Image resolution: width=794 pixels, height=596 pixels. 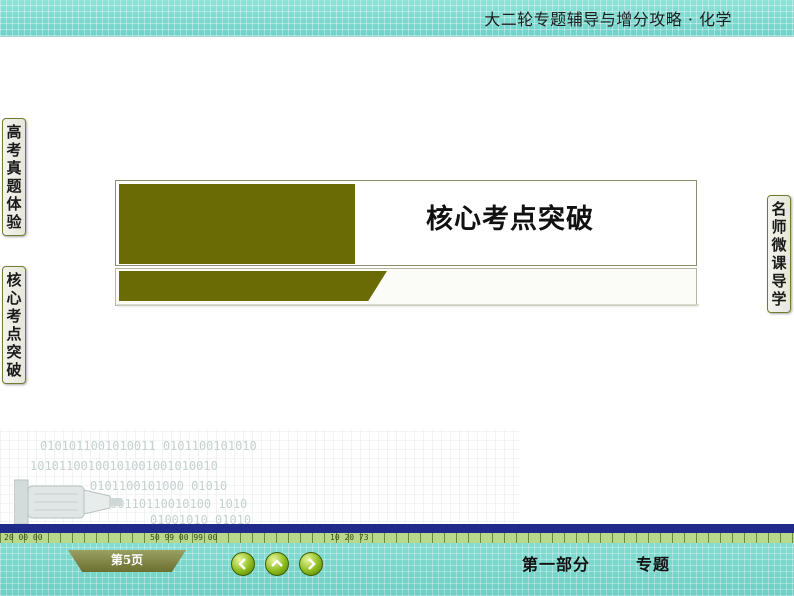 I want to click on footer-stripe, so click(x=397, y=528).